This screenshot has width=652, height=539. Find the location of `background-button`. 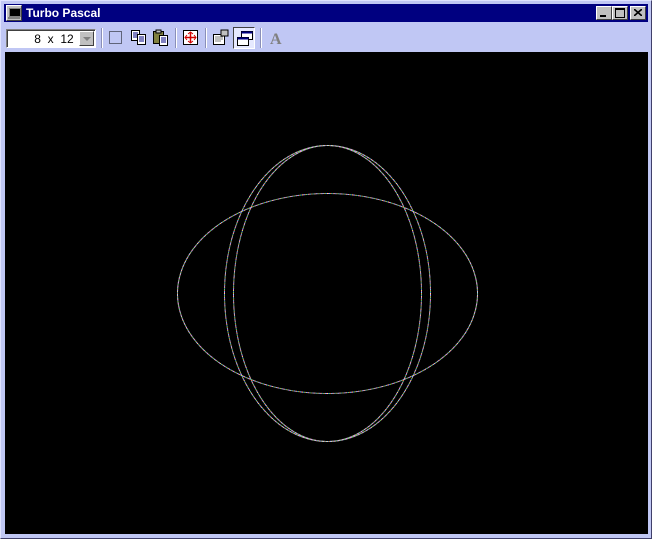

background-button is located at coordinates (244, 38).